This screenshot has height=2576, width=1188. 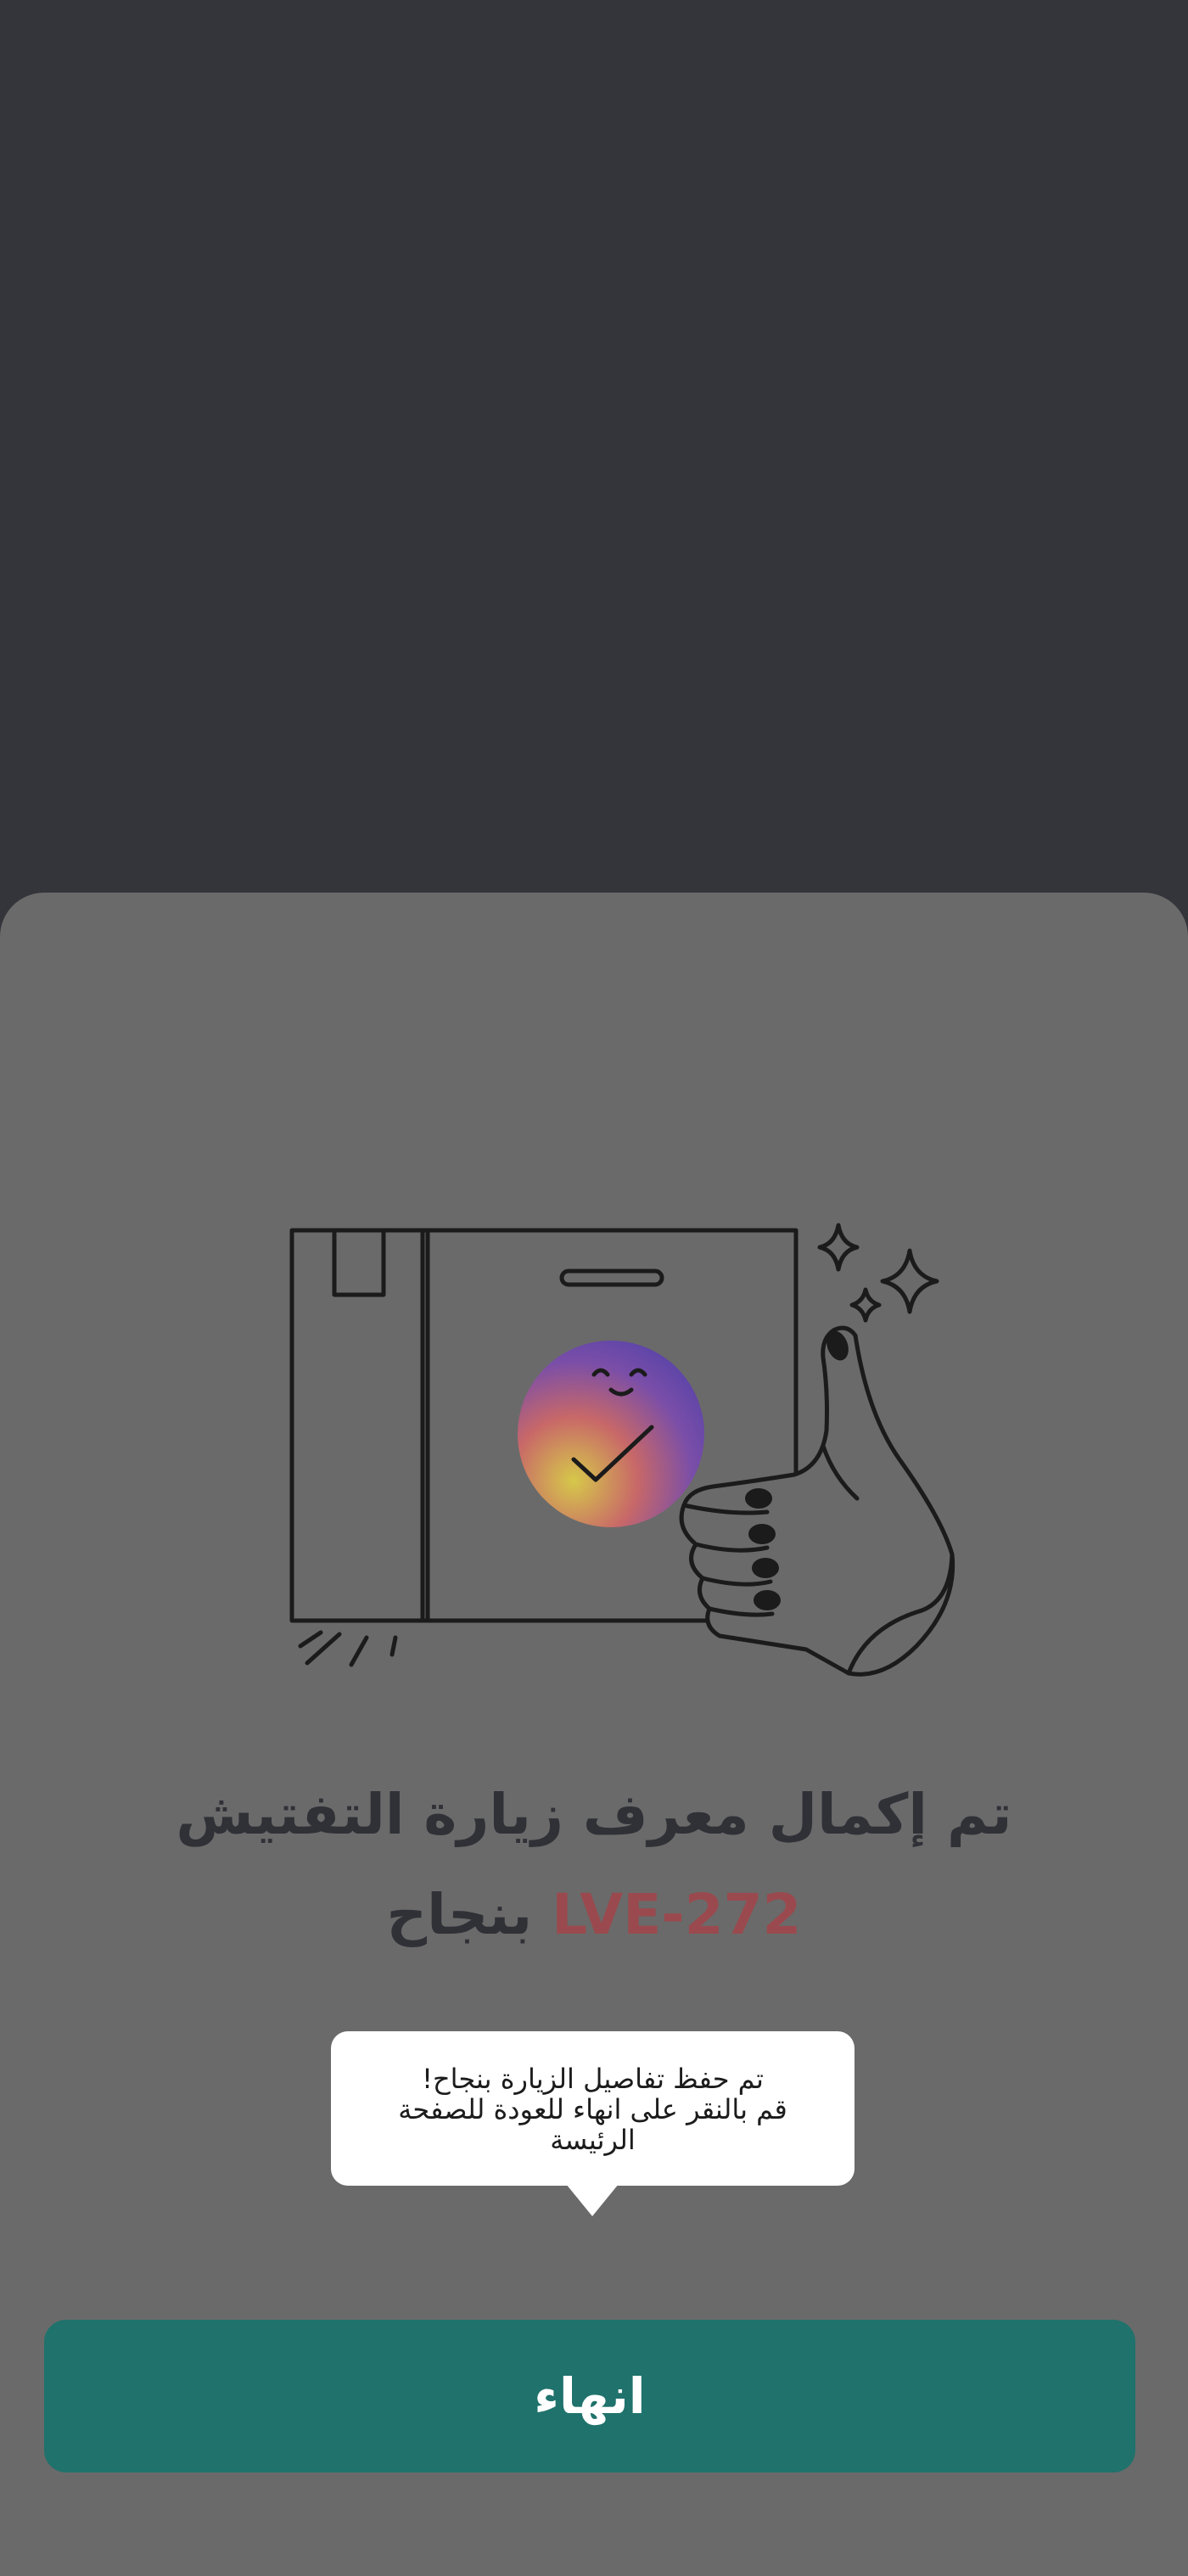 What do you see at coordinates (593, 2079) in the screenshot?
I see `tooltip-line-1: تم حفظ تفاصيل الزيارة بنجاح!` at bounding box center [593, 2079].